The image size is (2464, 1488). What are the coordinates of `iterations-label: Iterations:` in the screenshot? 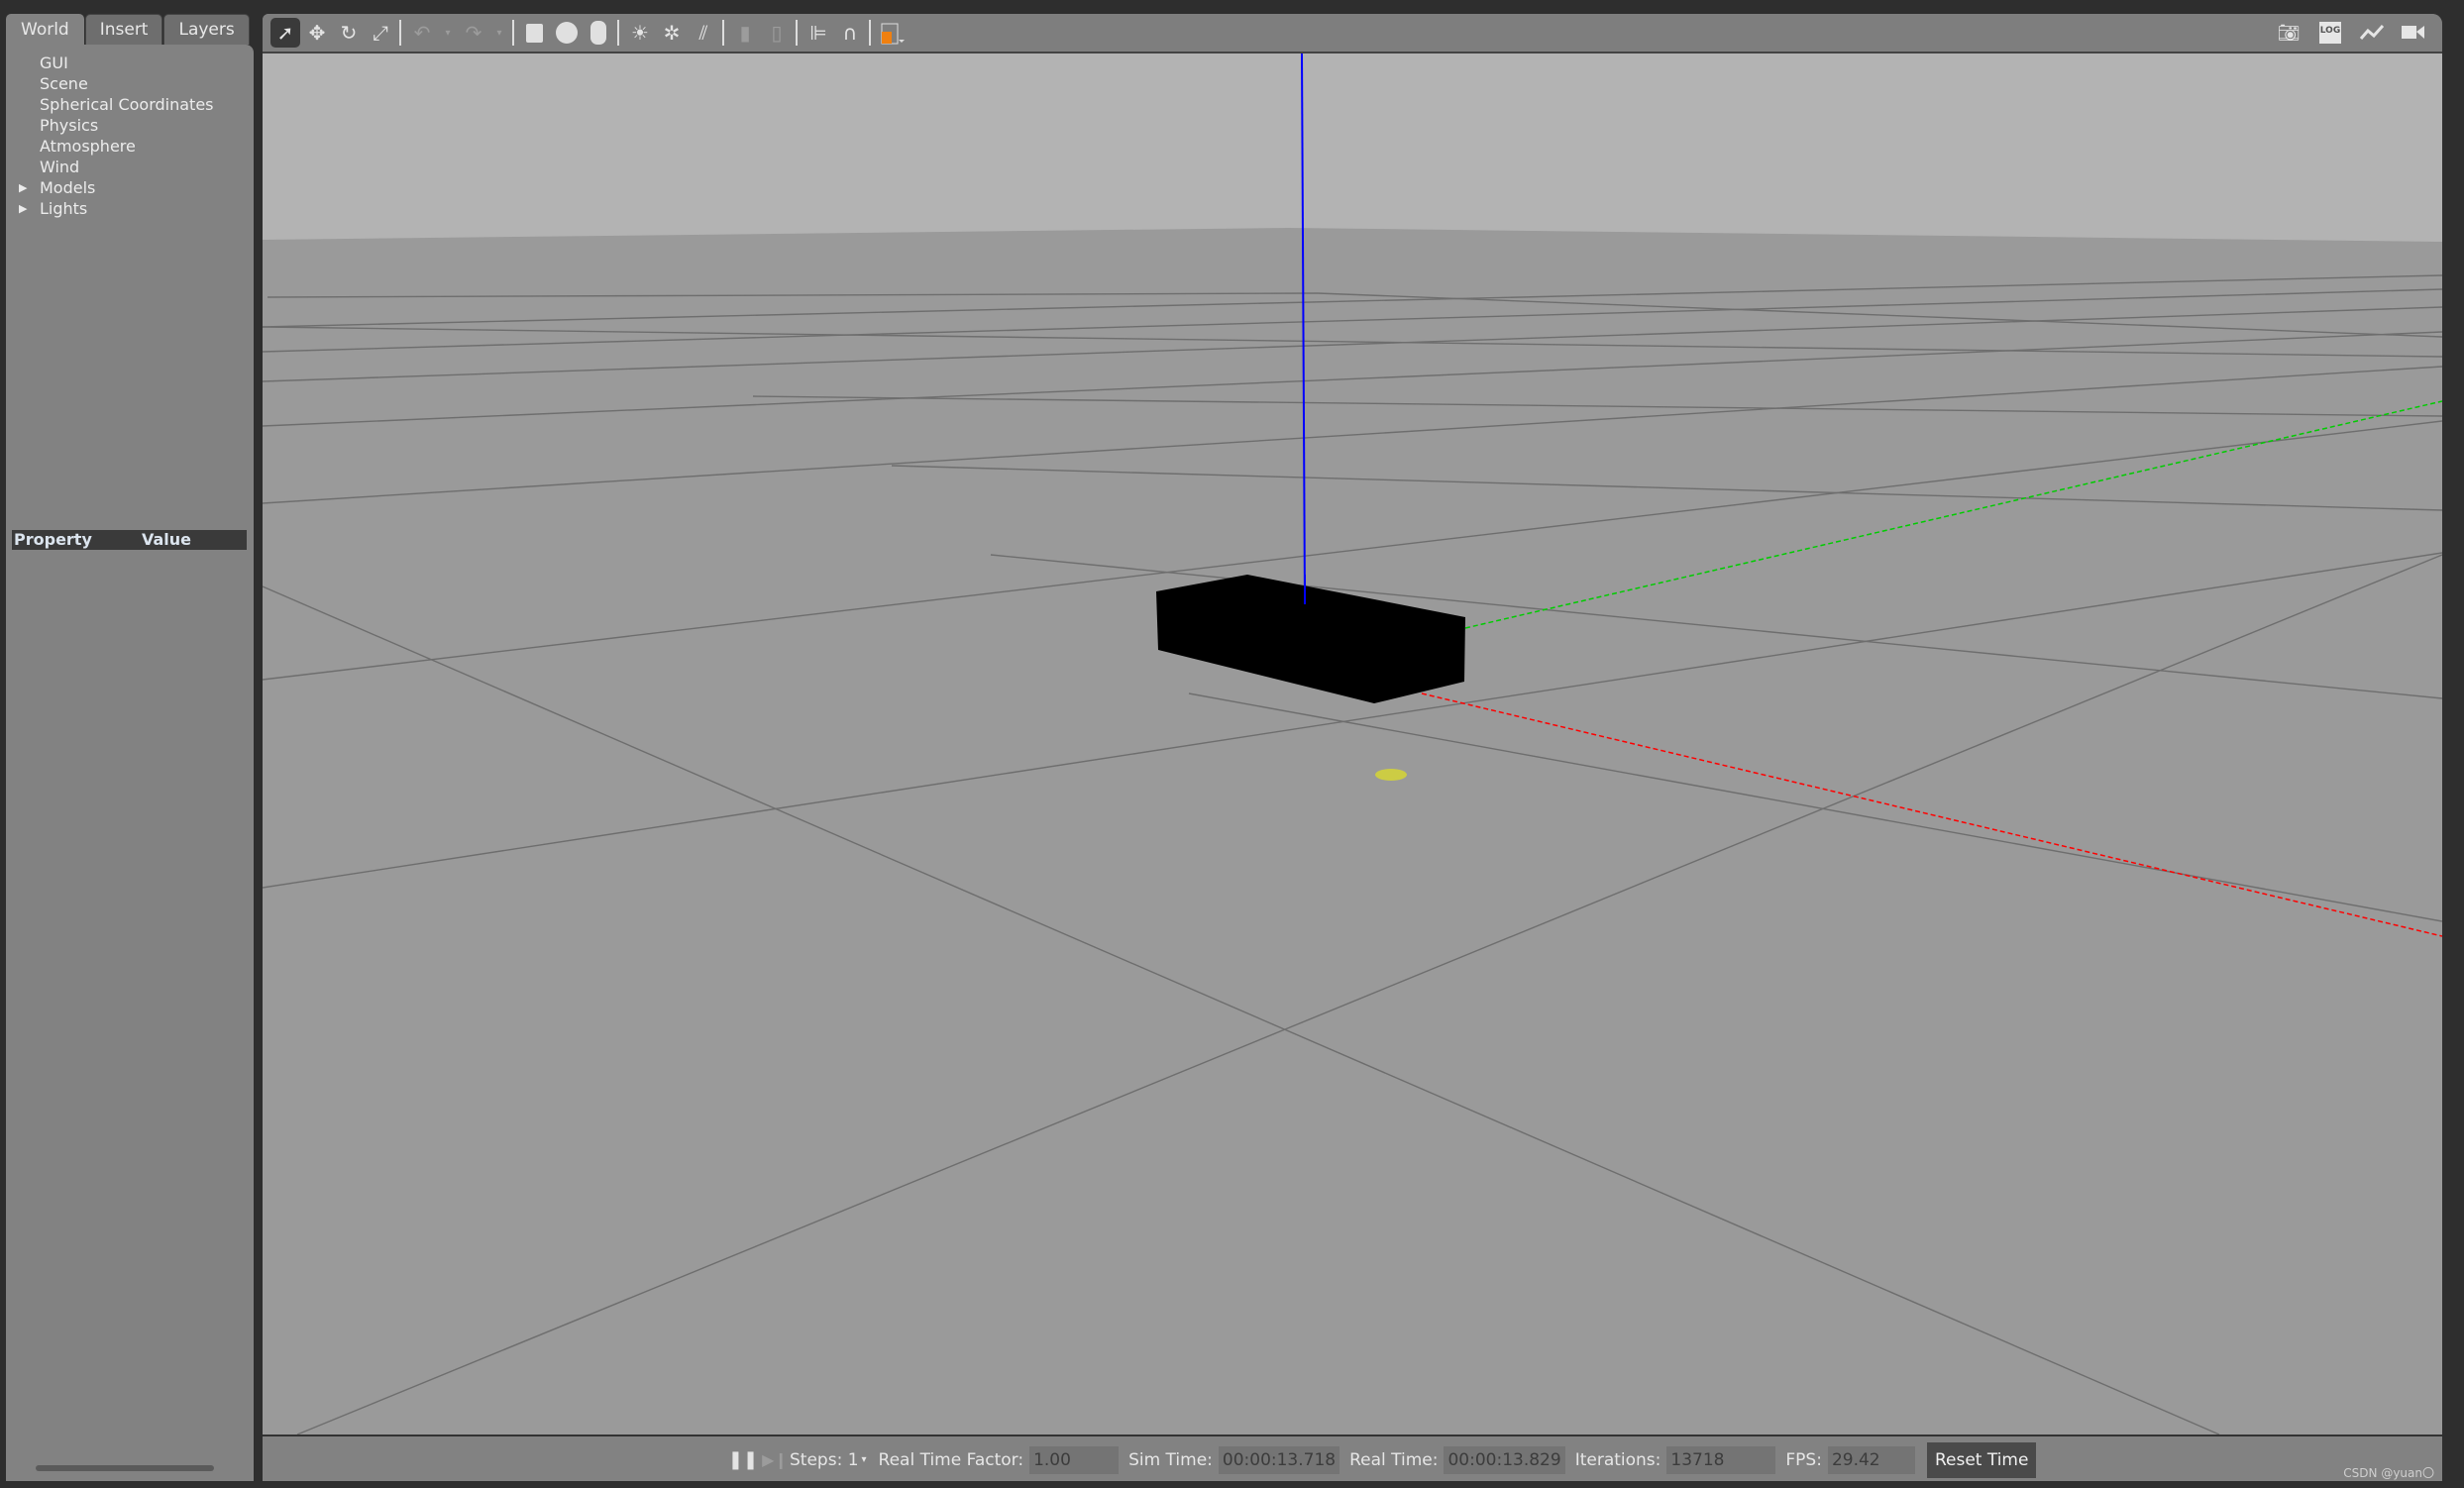 It's located at (1617, 1459).